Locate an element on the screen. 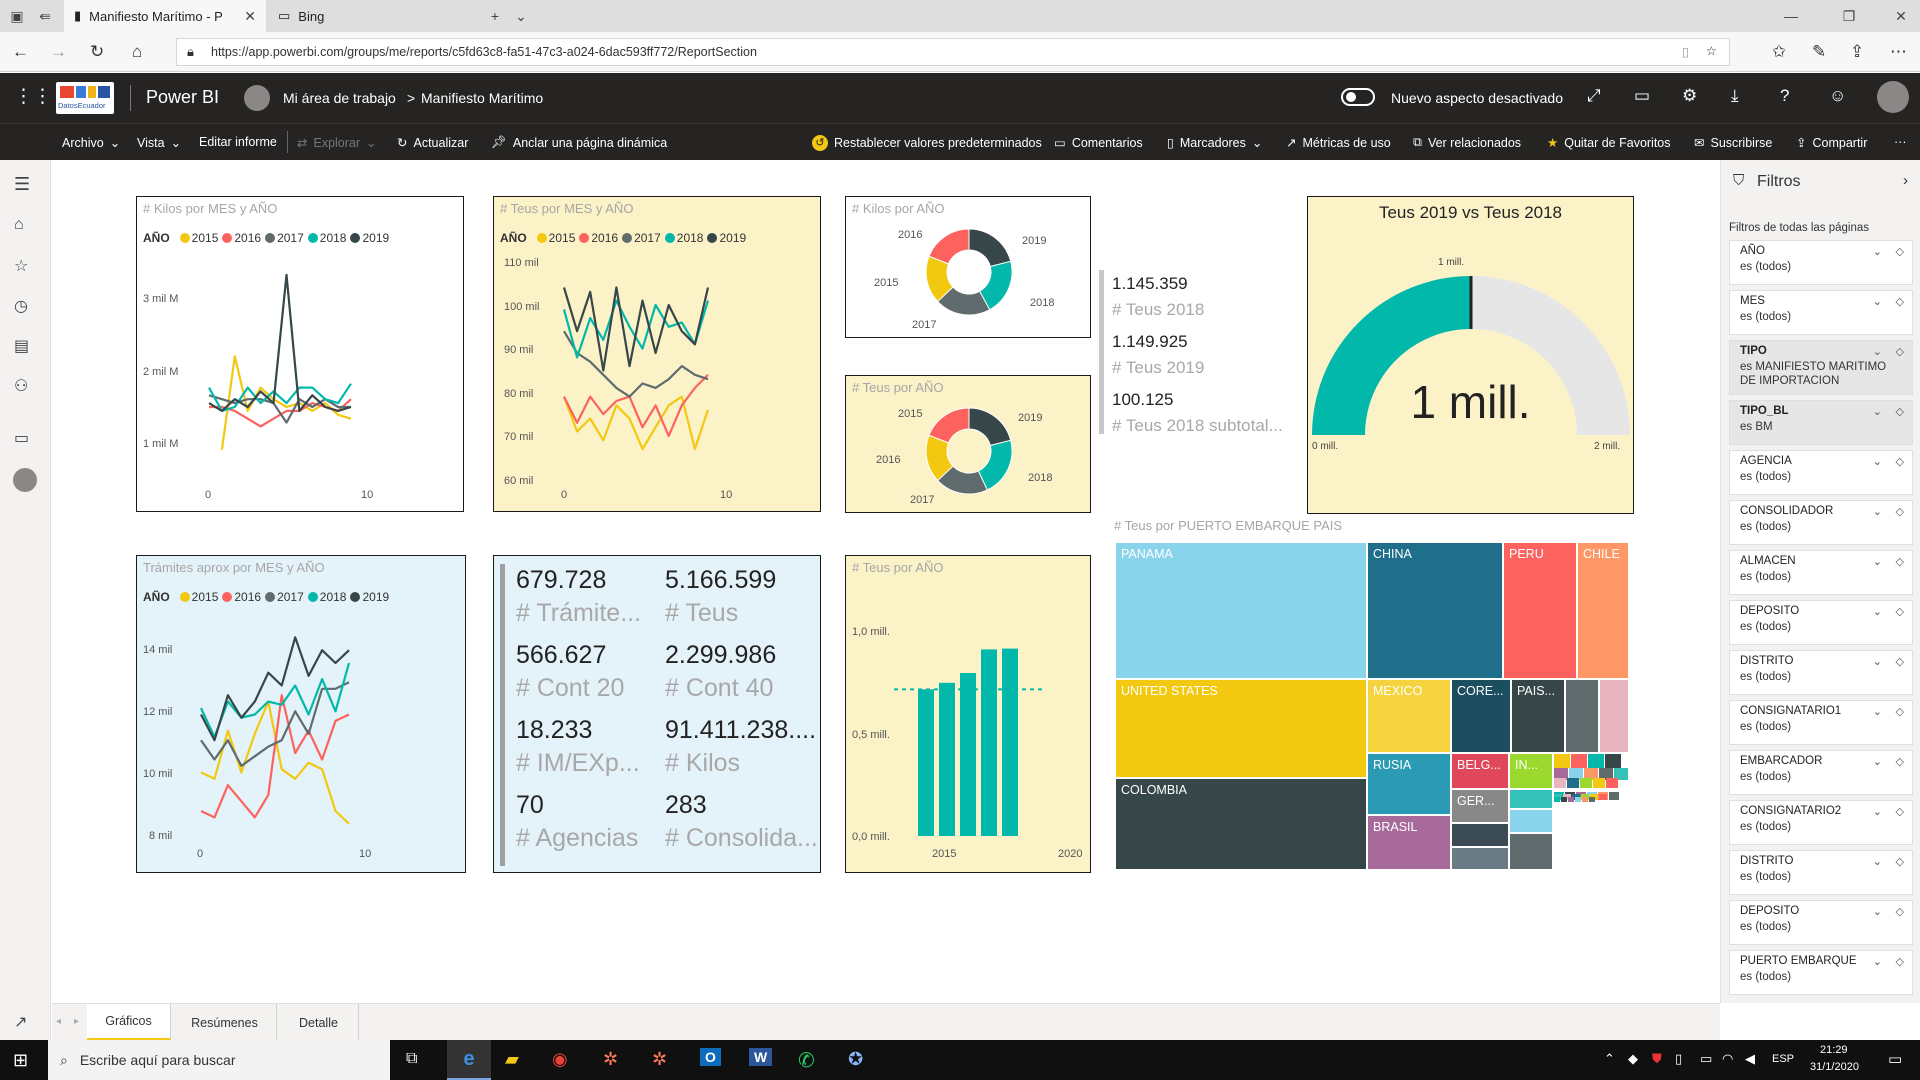  task-view-icon: ⧉ is located at coordinates (411, 1059).